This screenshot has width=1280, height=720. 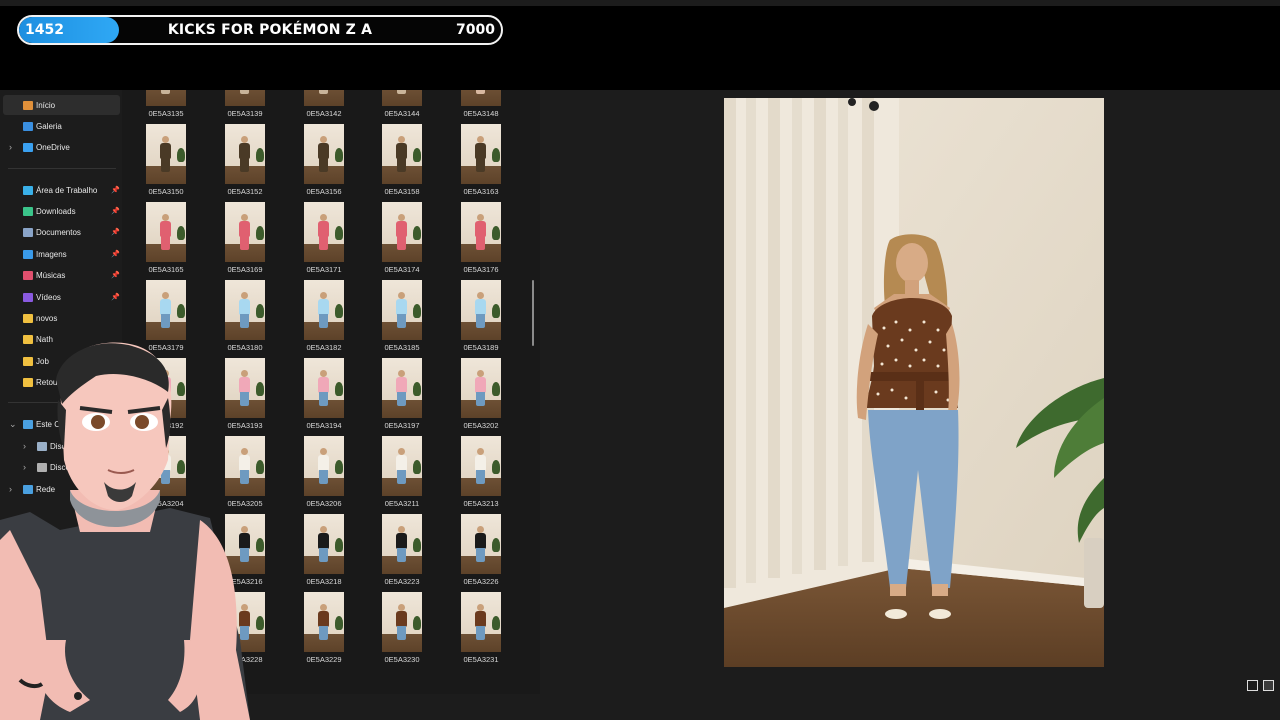 What do you see at coordinates (402, 113) in the screenshot?
I see `file-name-label: 0E5A3144` at bounding box center [402, 113].